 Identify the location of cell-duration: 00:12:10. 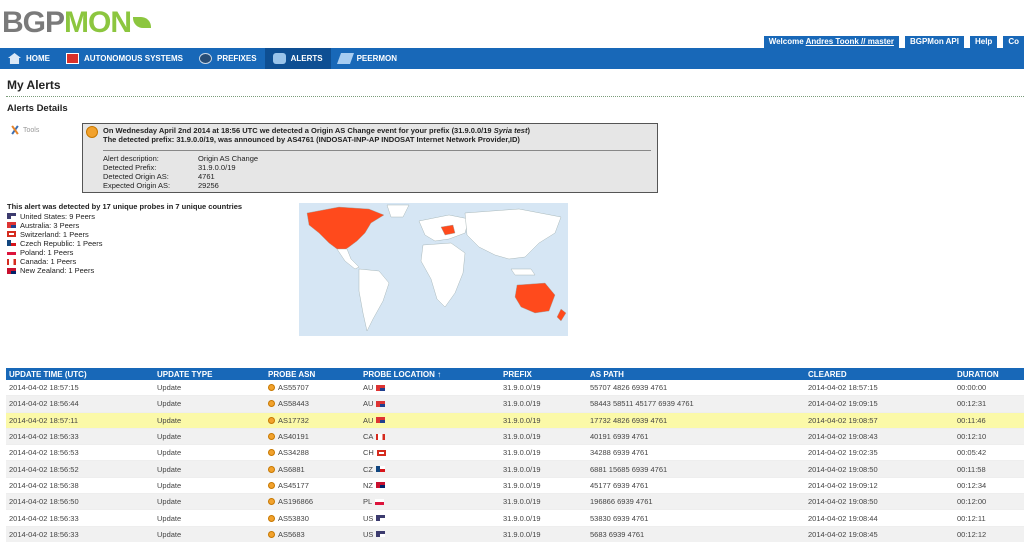
(989, 436).